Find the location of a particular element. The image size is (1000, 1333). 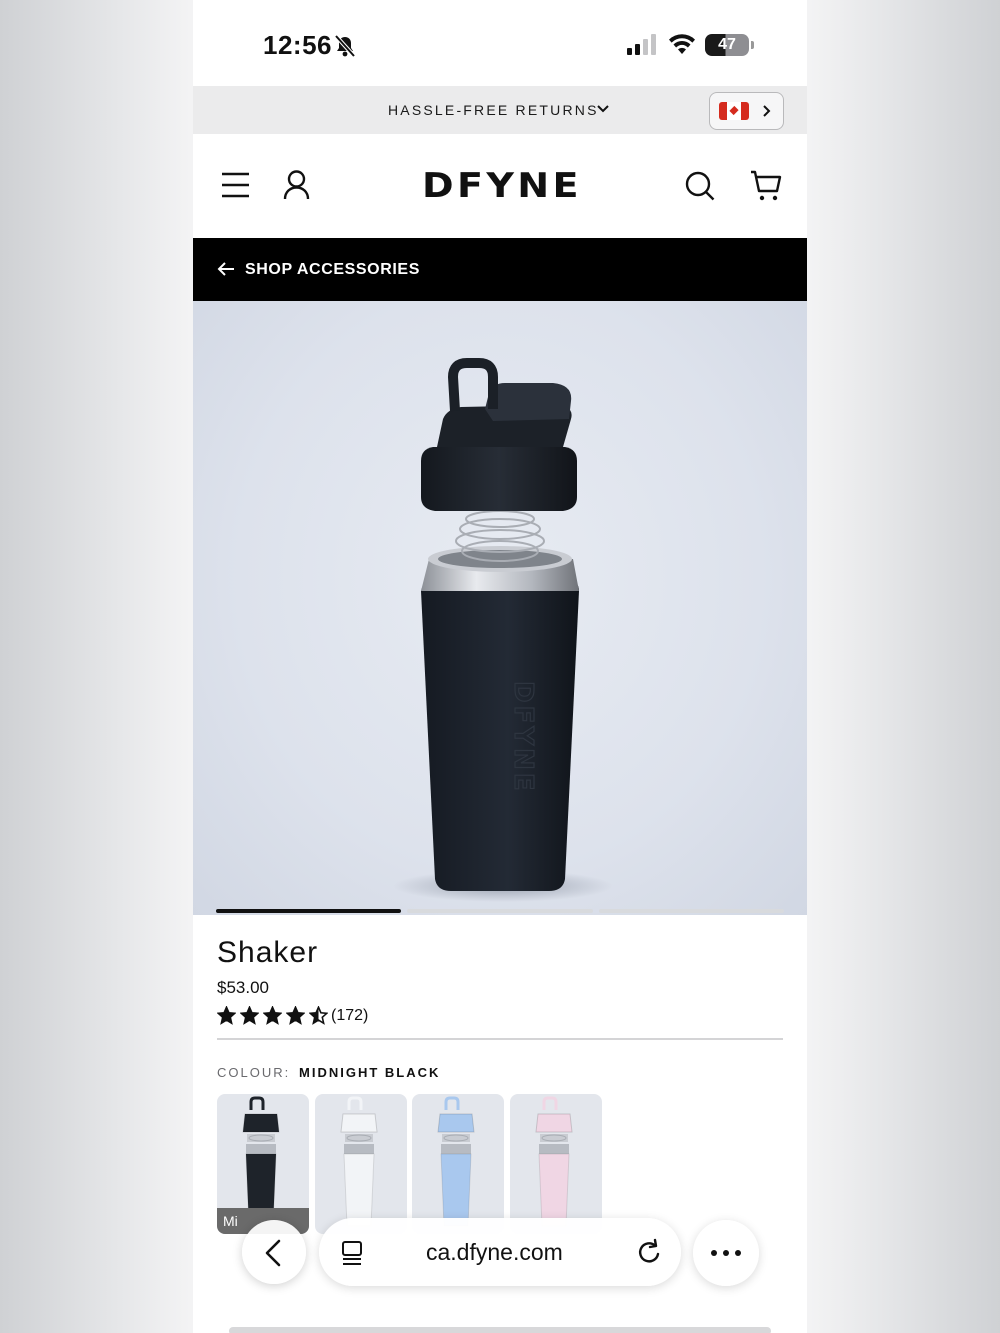

back-bar-label: SHOP ACCESSORIES is located at coordinates (332, 270).